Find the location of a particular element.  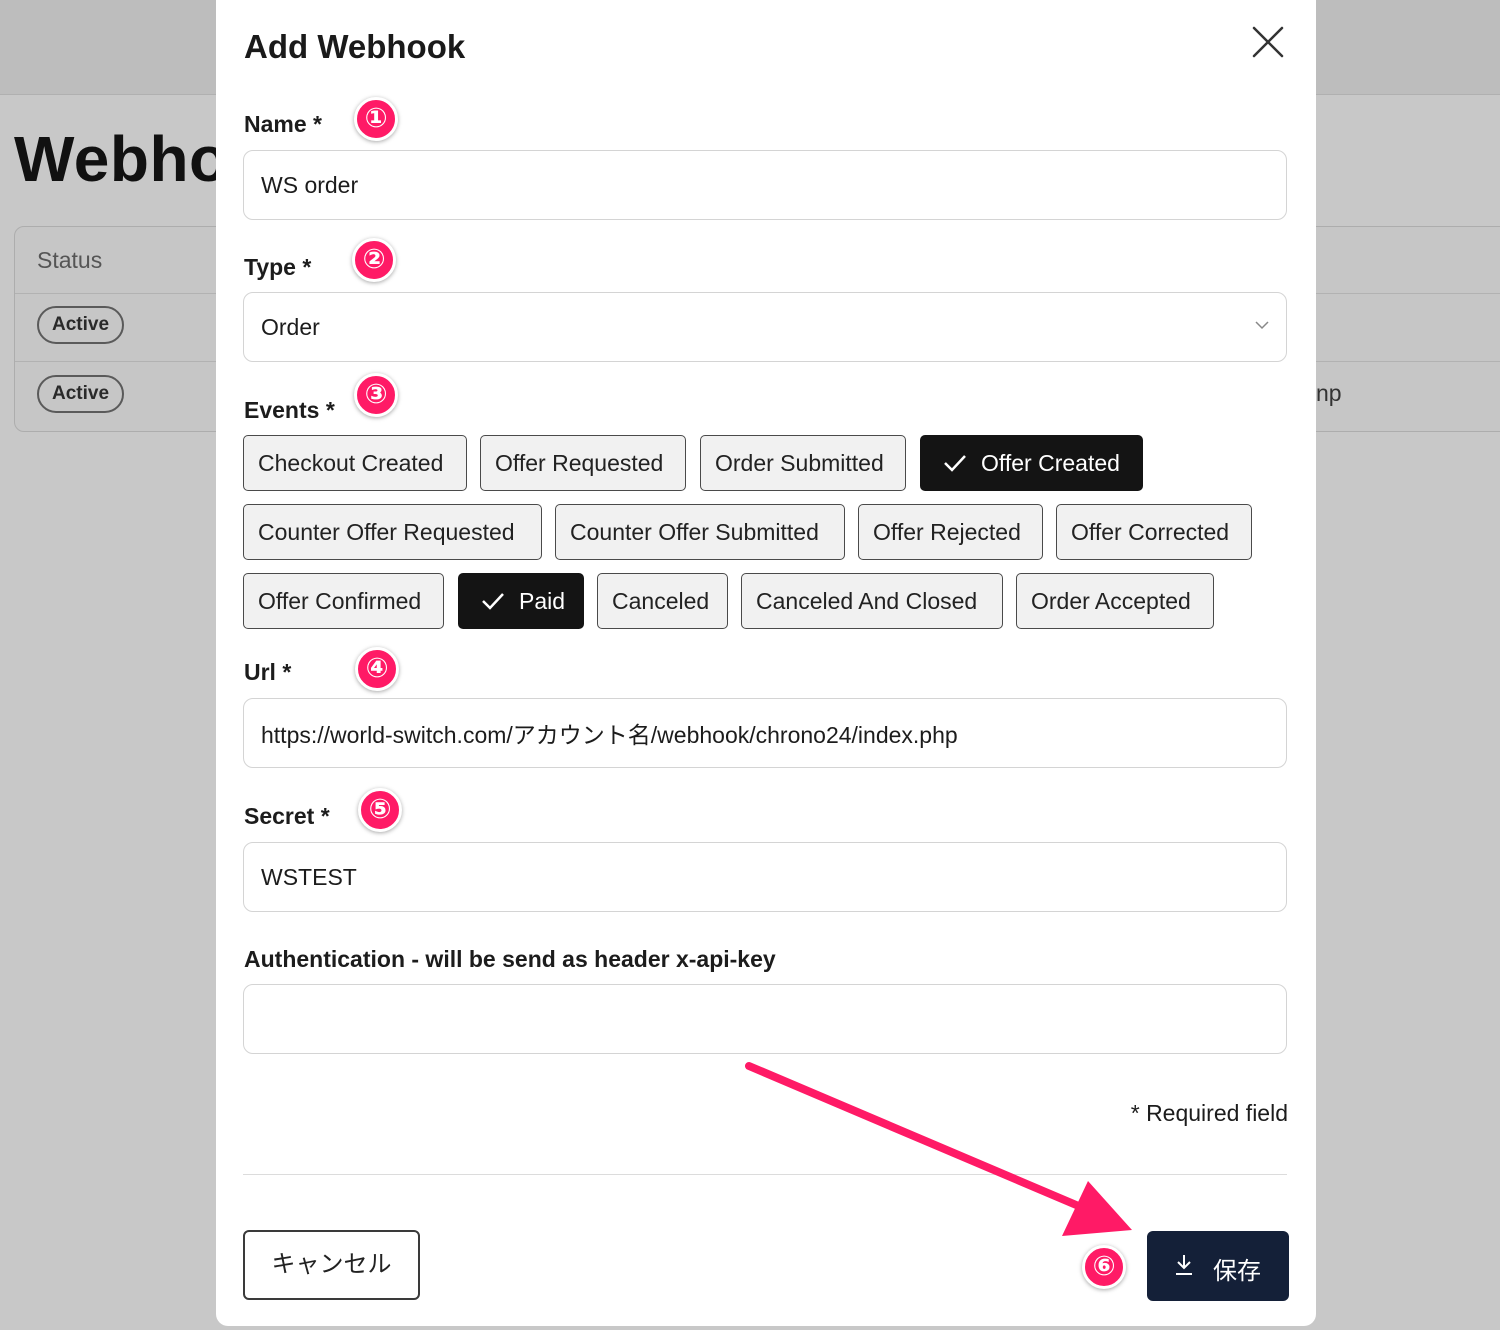

type-select: Order is located at coordinates (765, 327).